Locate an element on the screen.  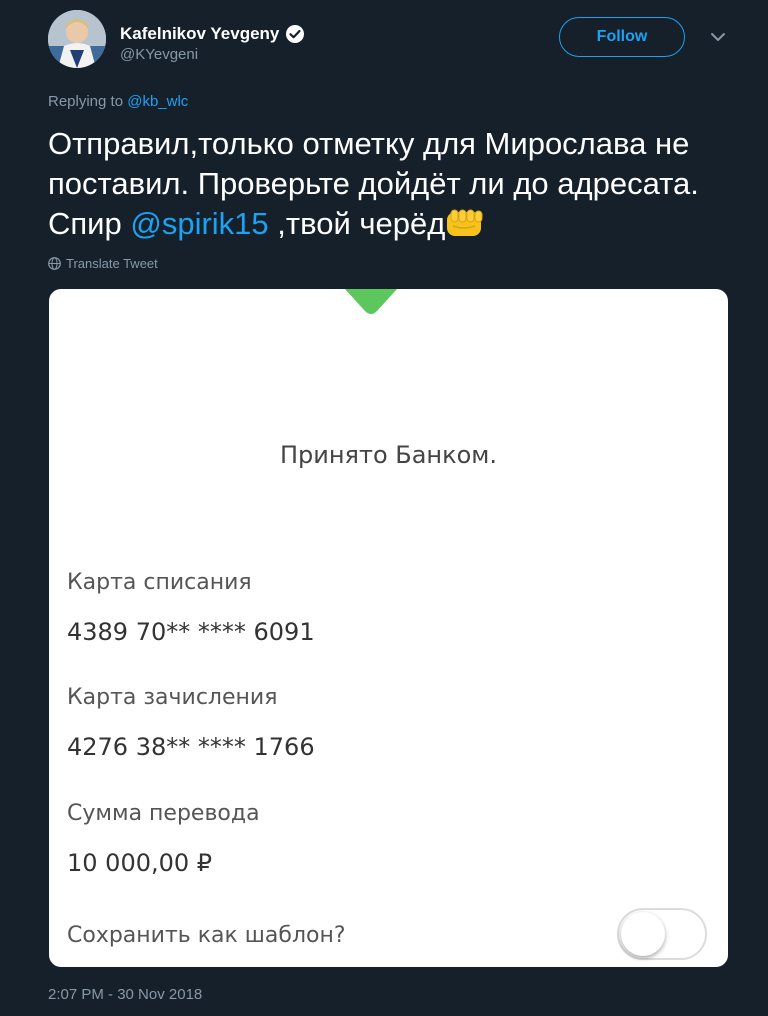
avatar is located at coordinates (77, 39).